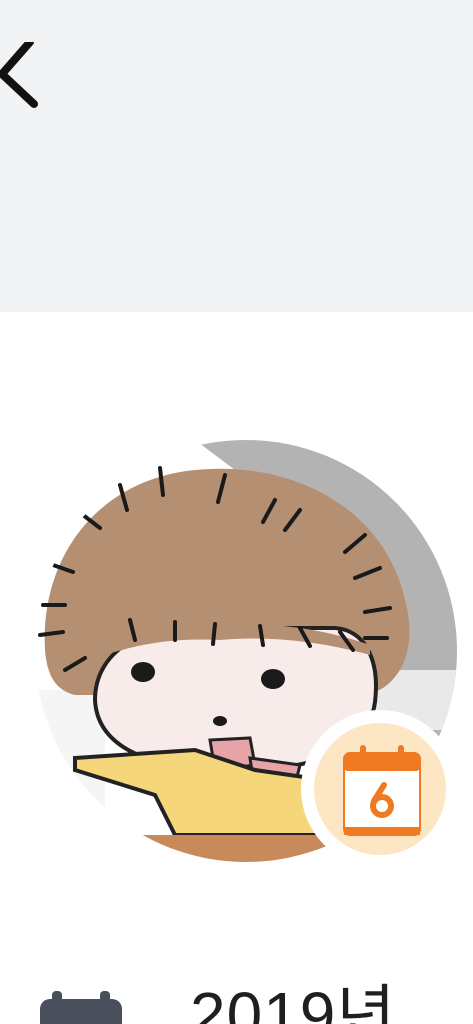 Image resolution: width=473 pixels, height=1024 pixels. I want to click on join-date-text: 2019년, so click(293, 1001).